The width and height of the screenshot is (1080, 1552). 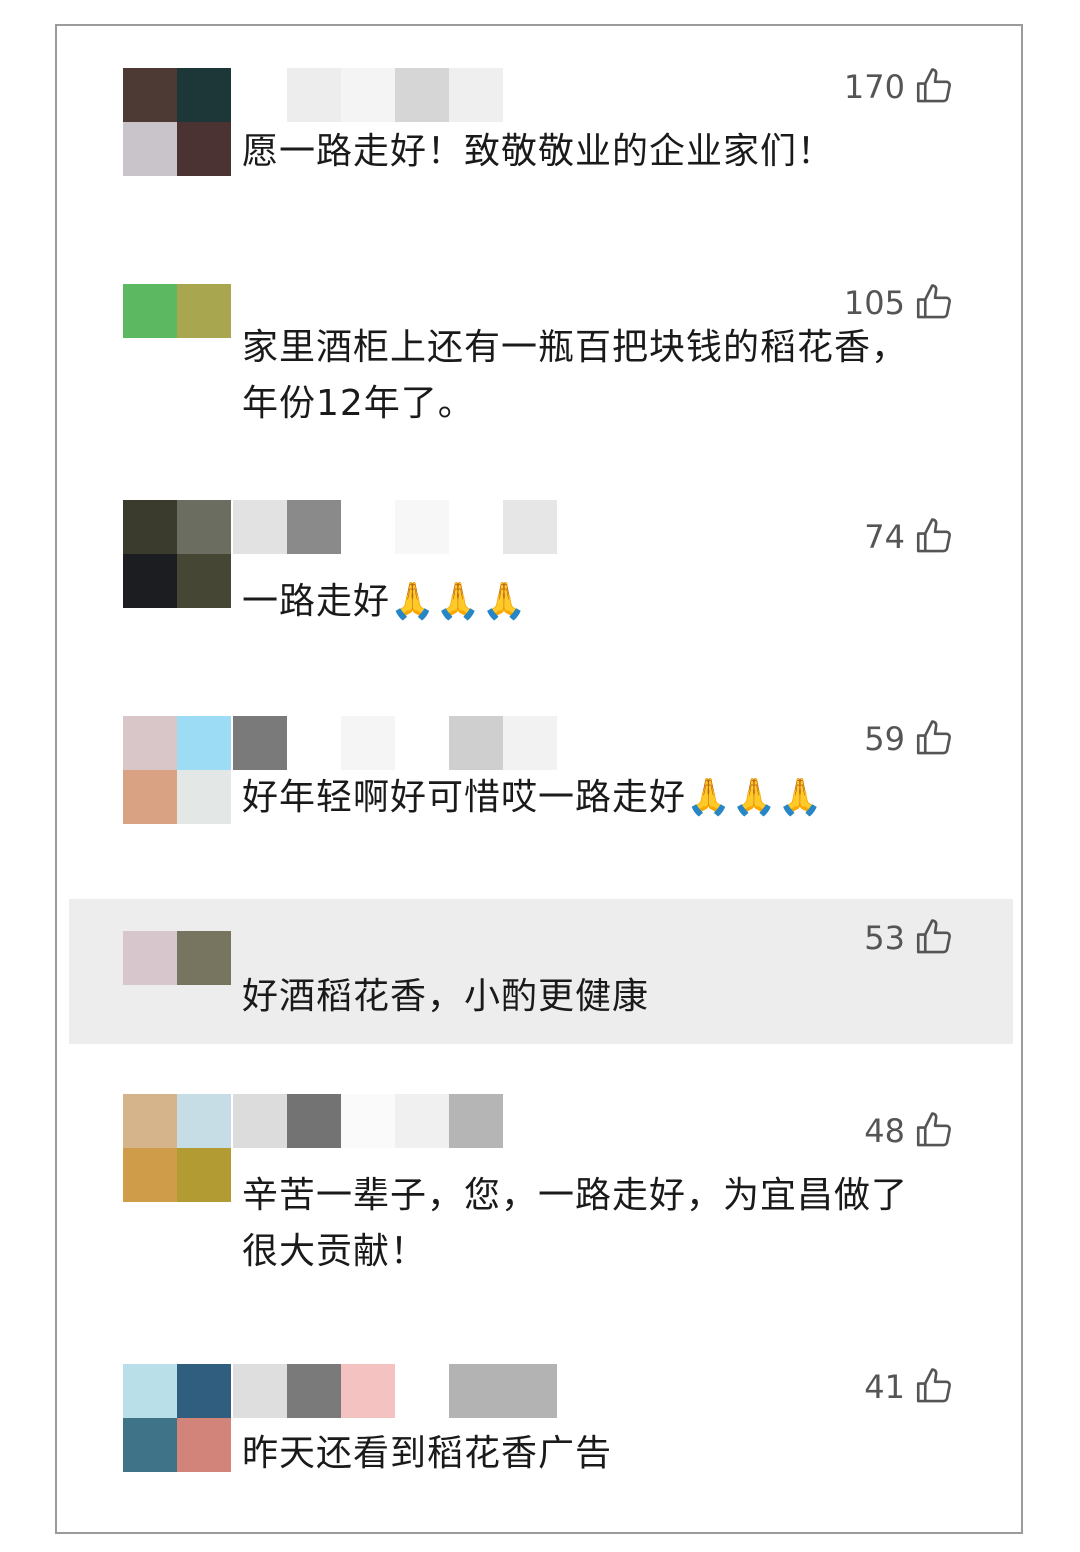 What do you see at coordinates (538, 151) in the screenshot?
I see `comment-text: 愿一路走好！致敬敬业的企业家们！` at bounding box center [538, 151].